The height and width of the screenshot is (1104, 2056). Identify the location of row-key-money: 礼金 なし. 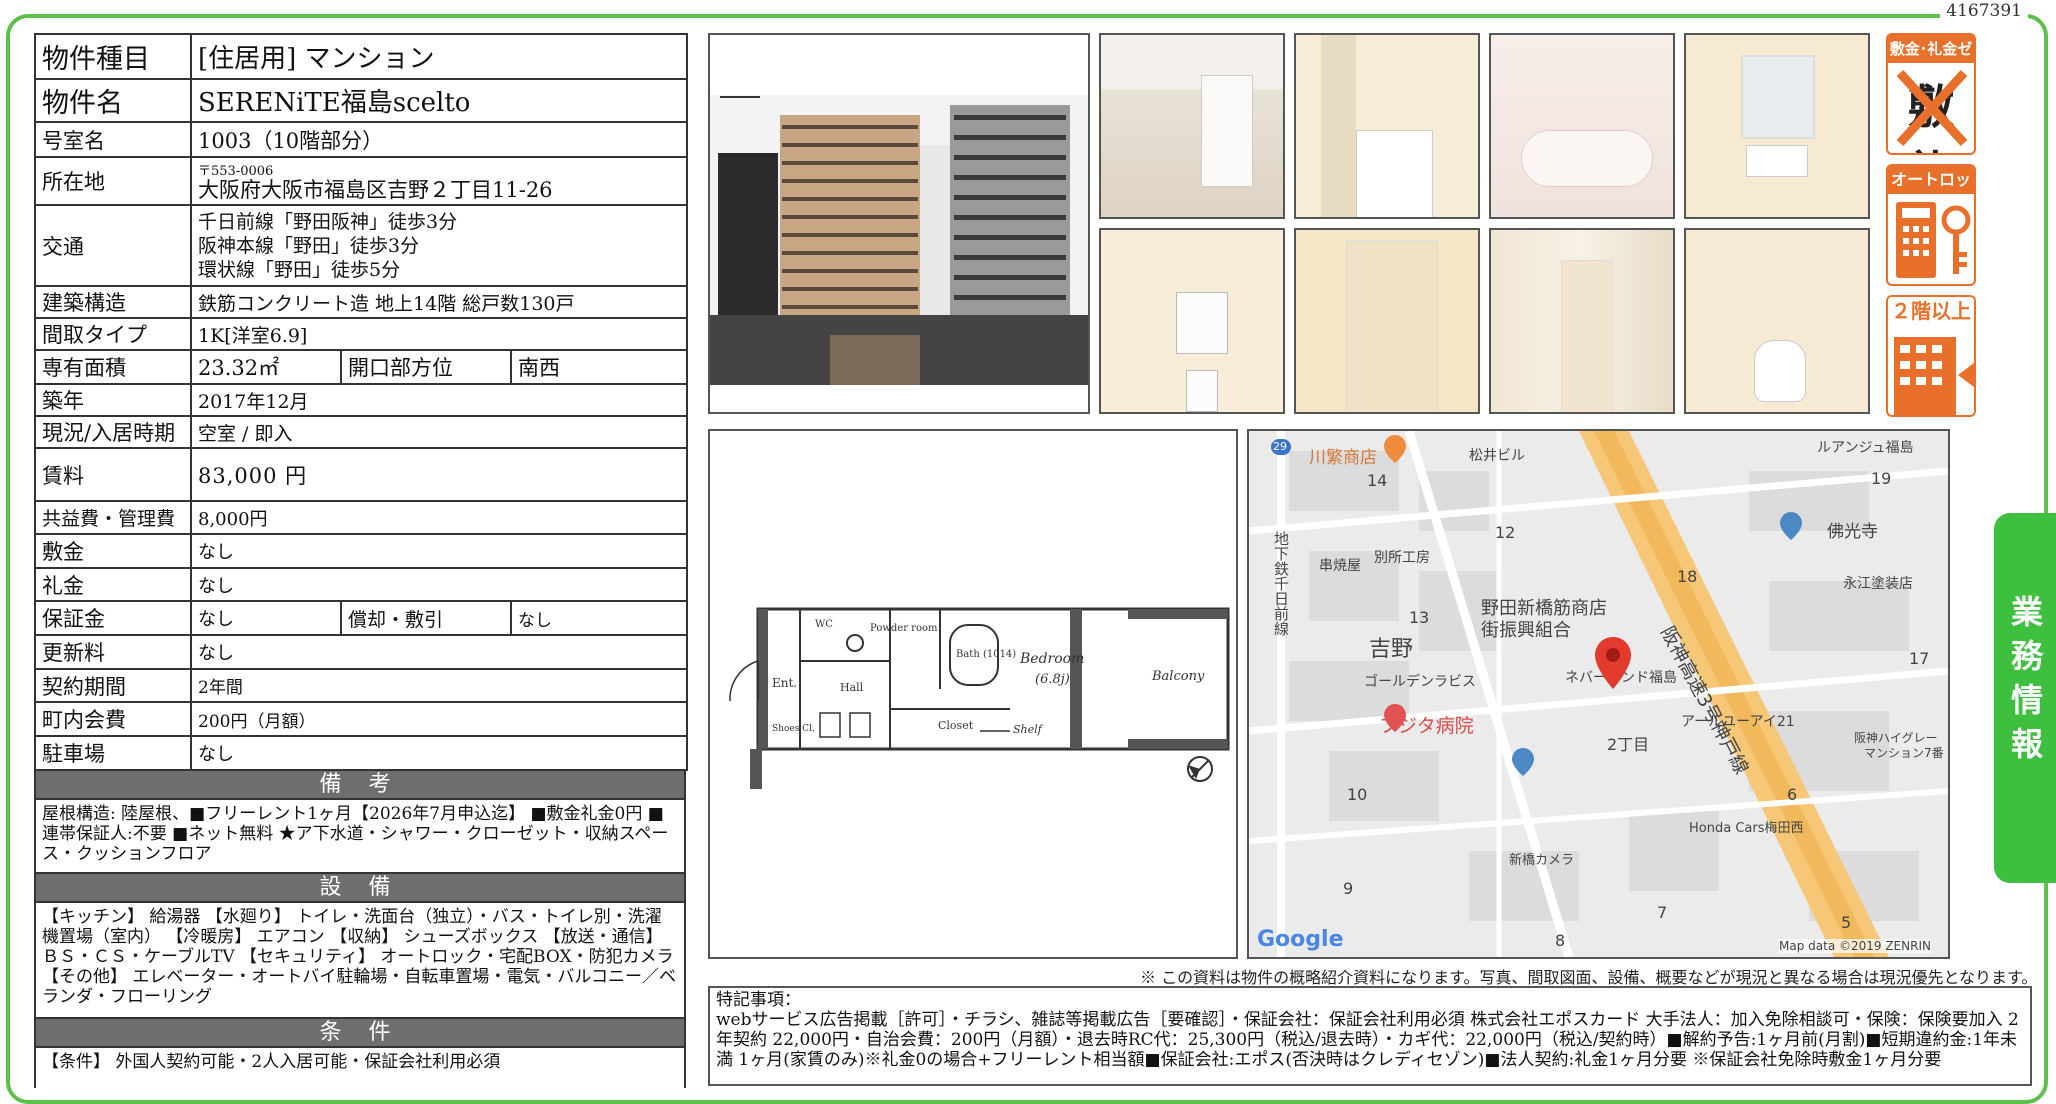
(361, 584).